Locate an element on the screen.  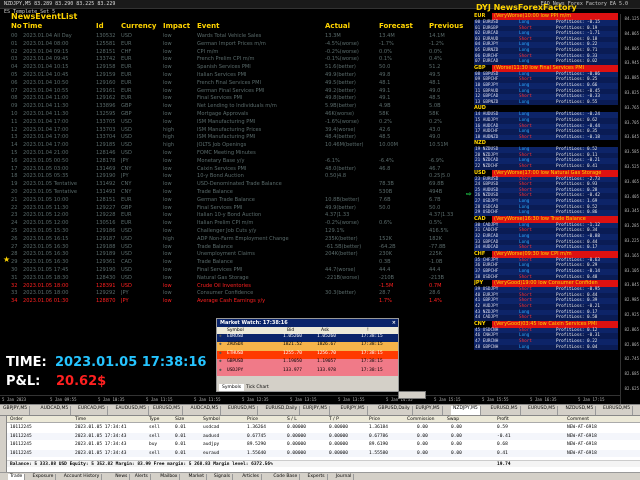
mw-header-ask: Ask is located at coordinates (325, 330).